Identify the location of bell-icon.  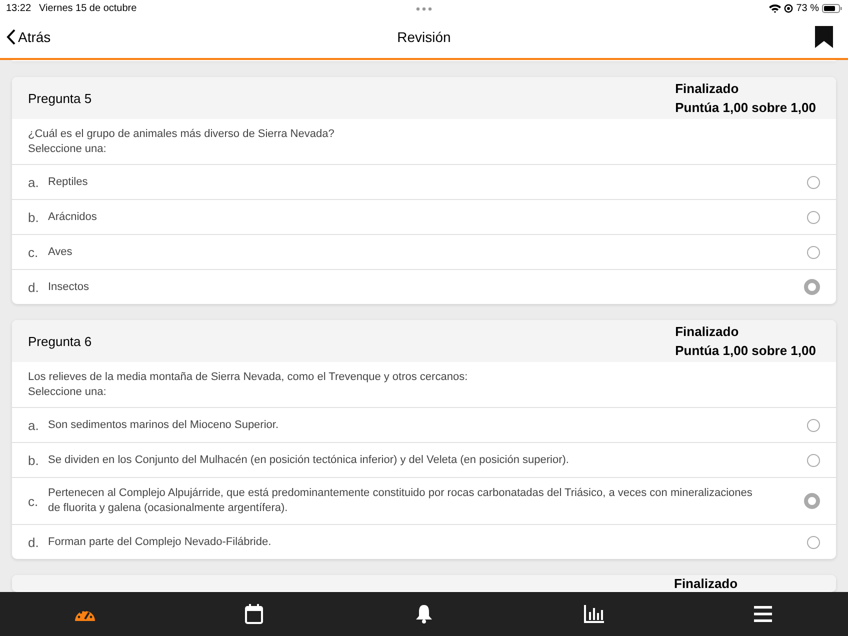
(423, 614).